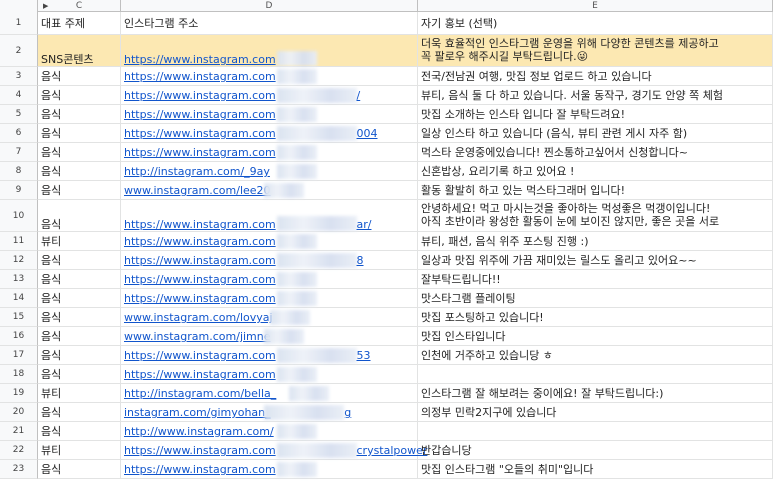  What do you see at coordinates (19, 279) in the screenshot?
I see `row-header: 13` at bounding box center [19, 279].